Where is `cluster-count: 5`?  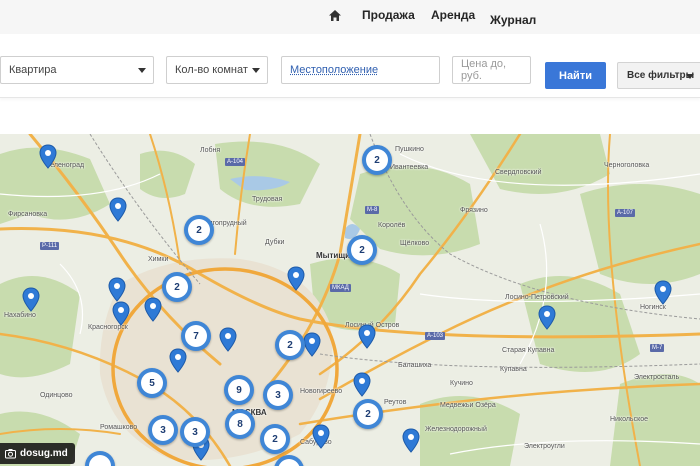 cluster-count: 5 is located at coordinates (152, 383).